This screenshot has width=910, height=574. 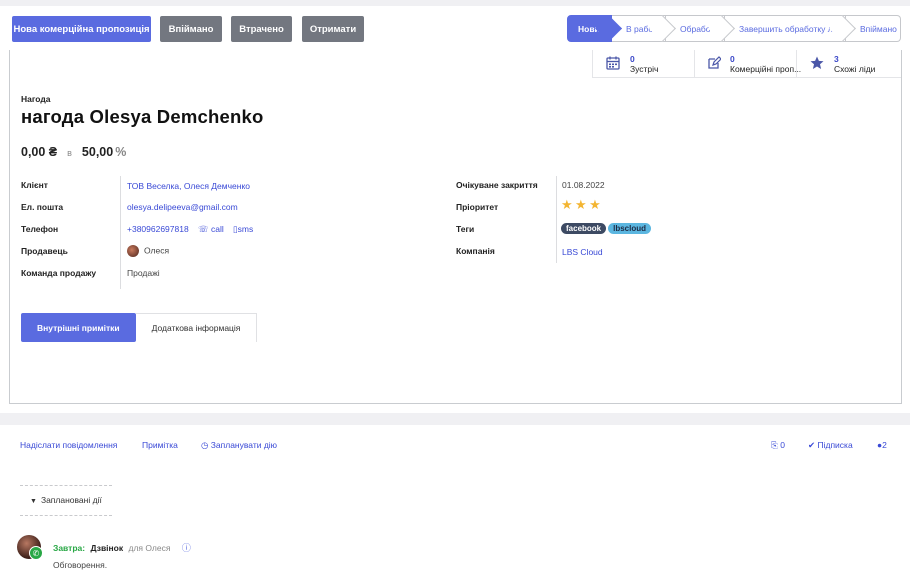 What do you see at coordinates (182, 207) in the screenshot?
I see `email-value: olesya.delipeeva@gmail.com` at bounding box center [182, 207].